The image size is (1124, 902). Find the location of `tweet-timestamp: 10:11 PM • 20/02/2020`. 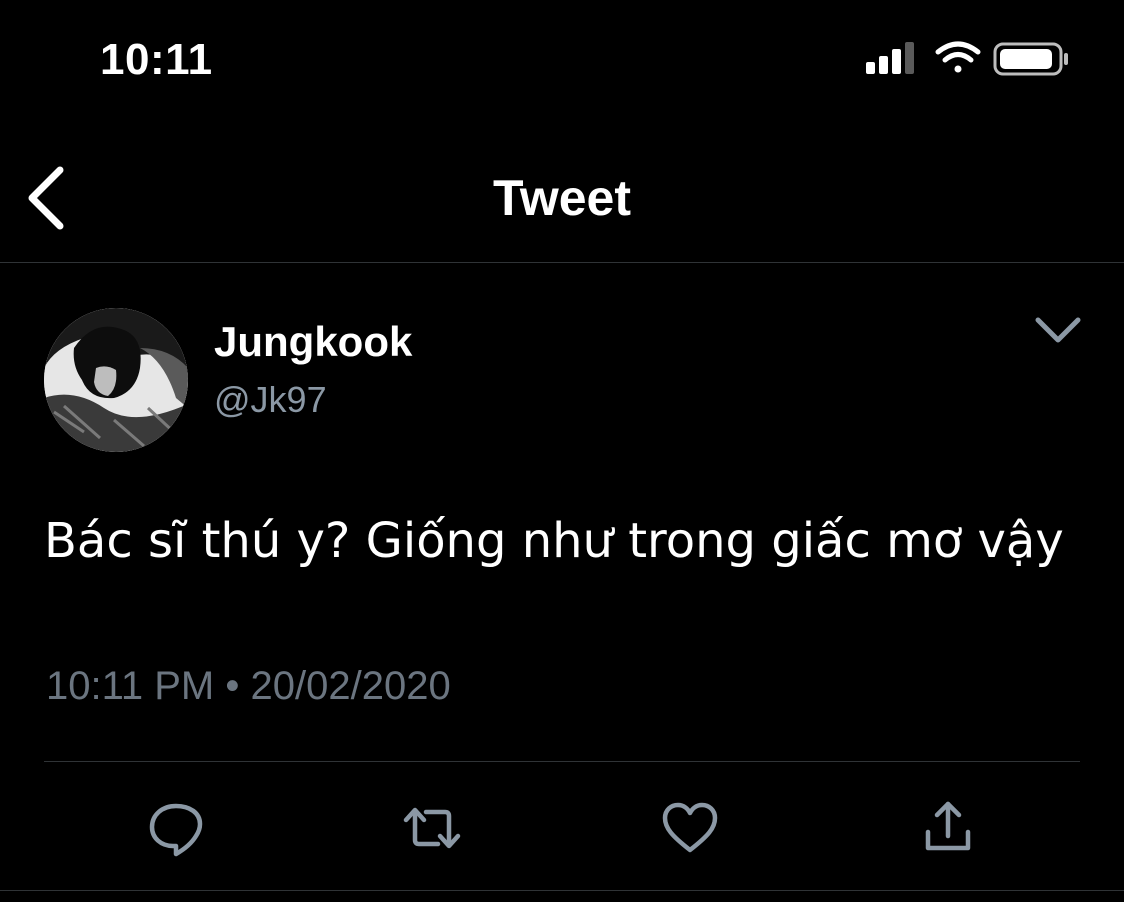

tweet-timestamp: 10:11 PM • 20/02/2020 is located at coordinates (248, 686).